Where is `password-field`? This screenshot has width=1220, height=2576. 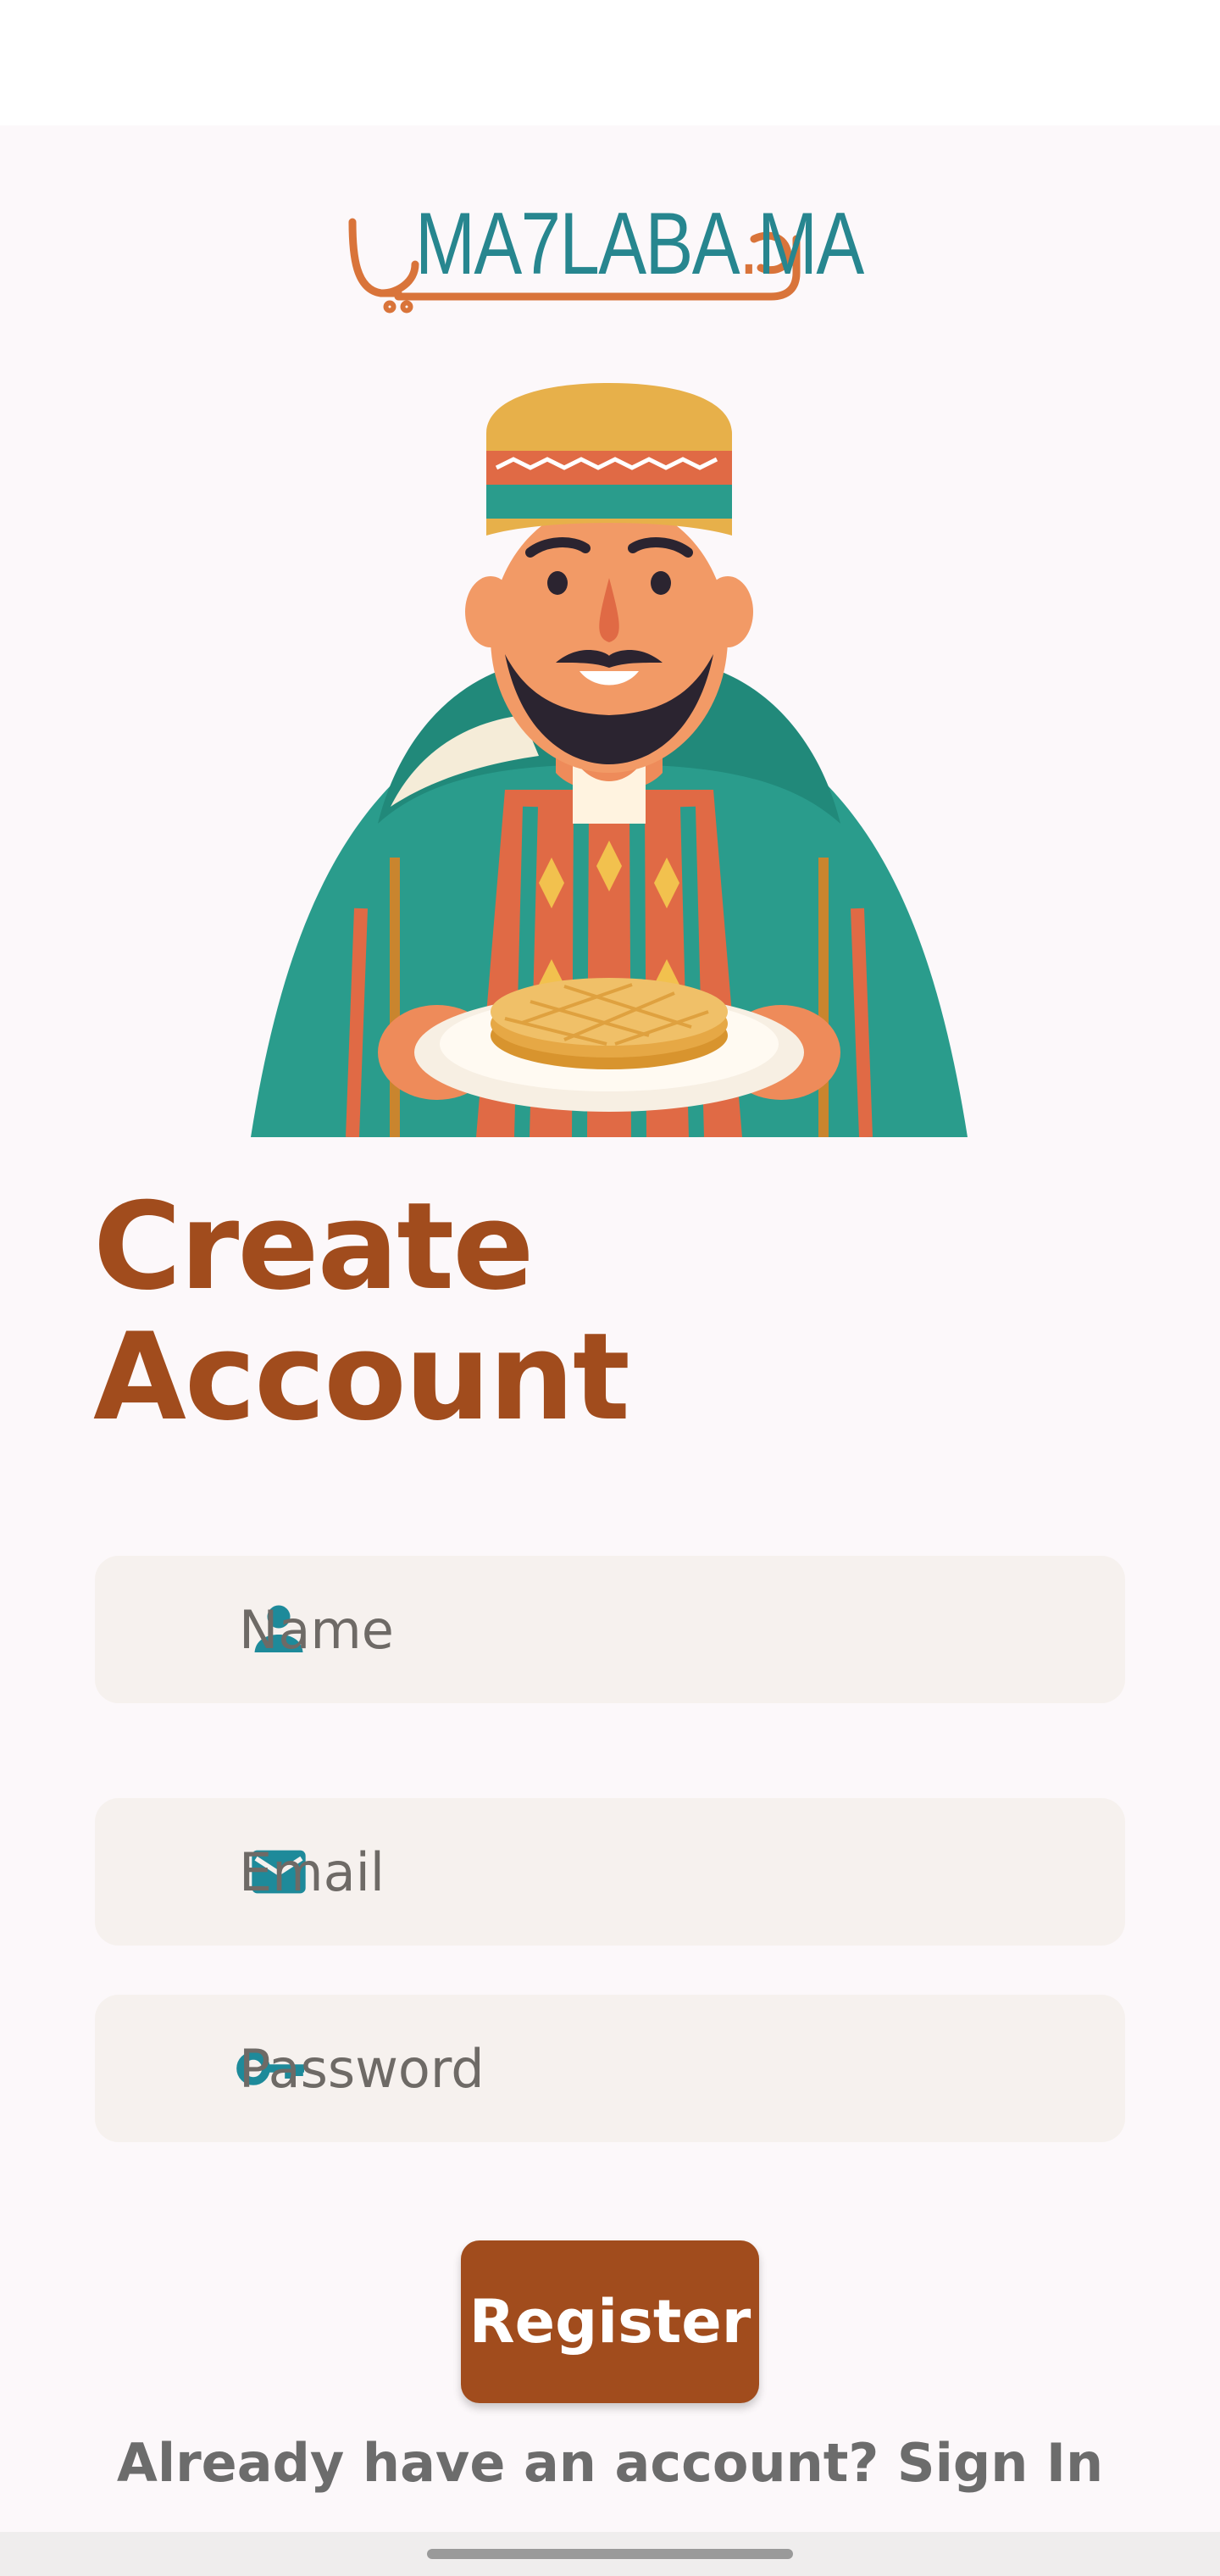 password-field is located at coordinates (610, 2068).